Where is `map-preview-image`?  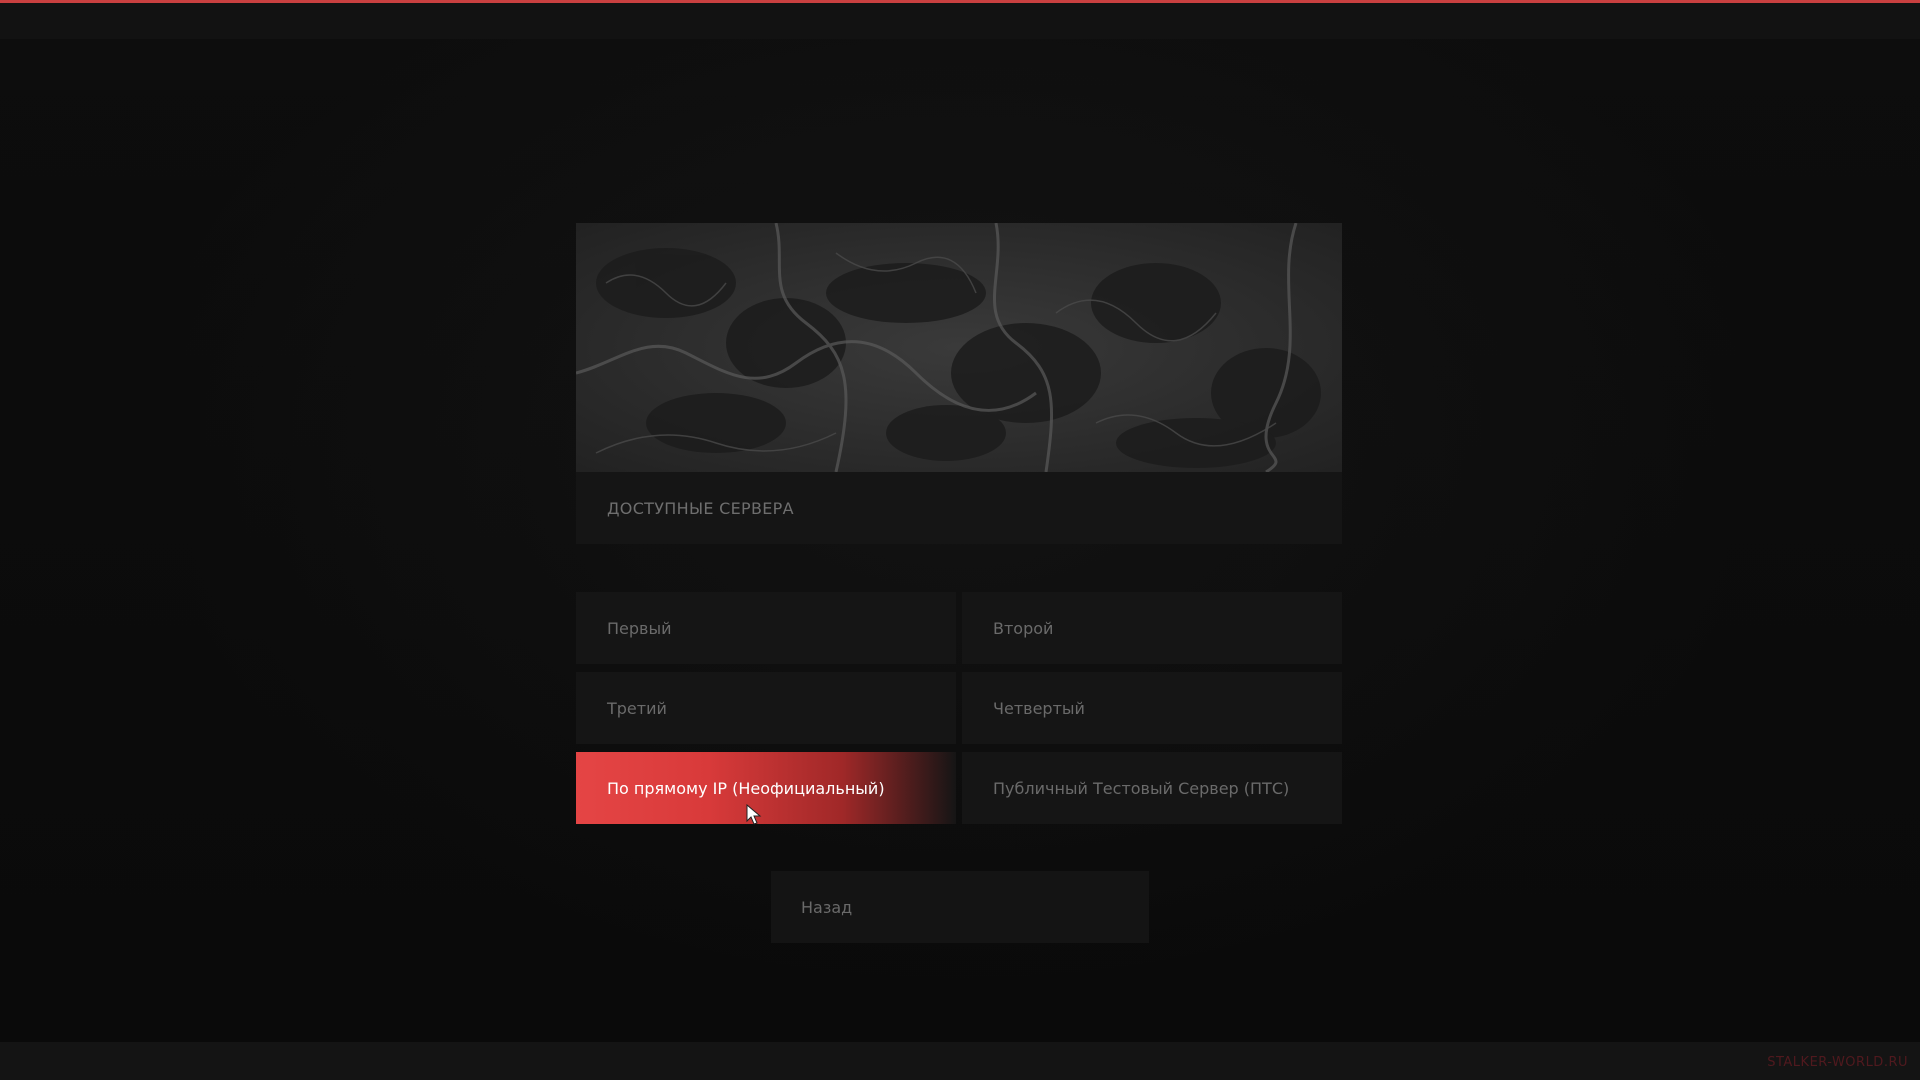 map-preview-image is located at coordinates (959, 347).